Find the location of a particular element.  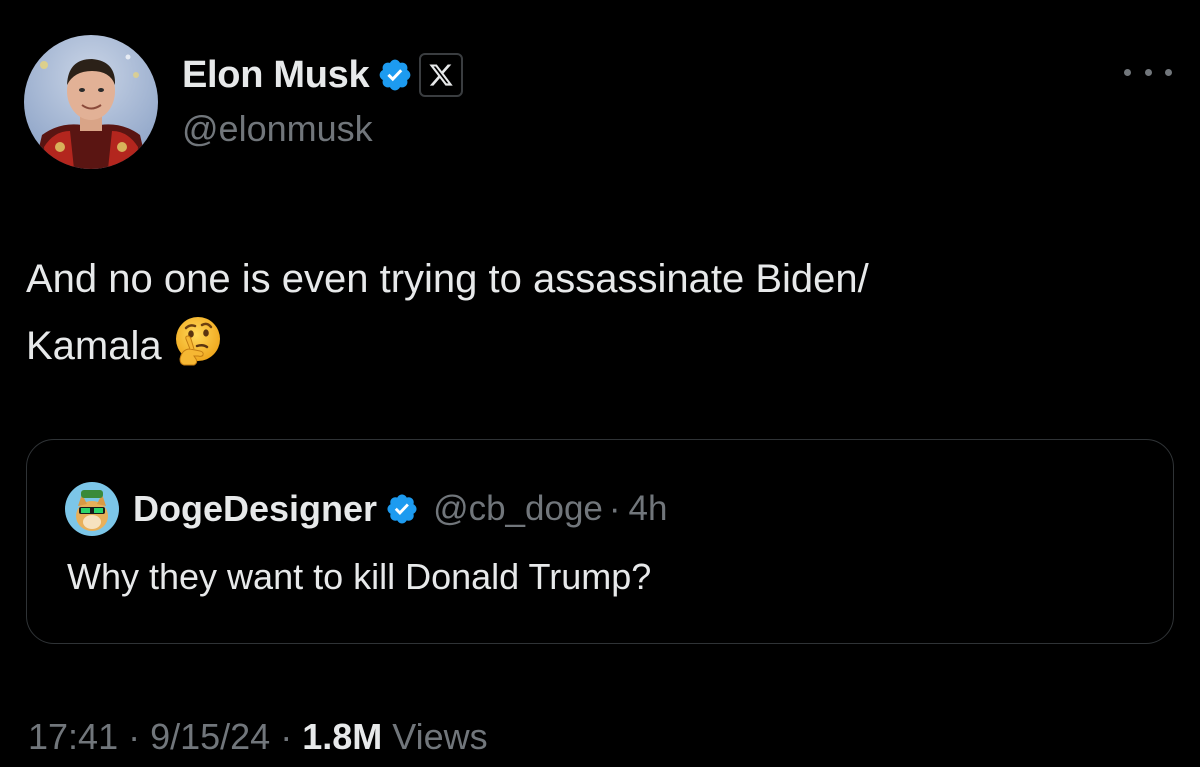

quoted-author-handle: @cb_doge is located at coordinates (518, 509).